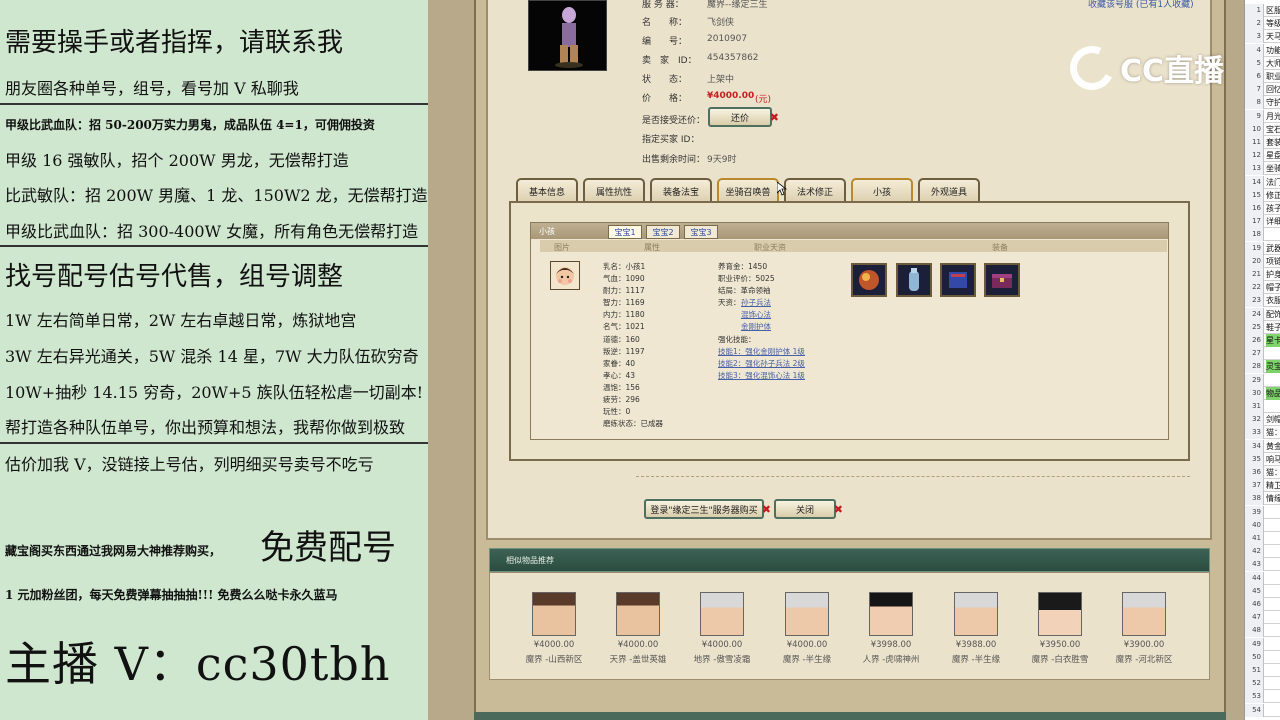  What do you see at coordinates (1262, 459) in the screenshot?
I see `sheet-row: 35 响马` at bounding box center [1262, 459].